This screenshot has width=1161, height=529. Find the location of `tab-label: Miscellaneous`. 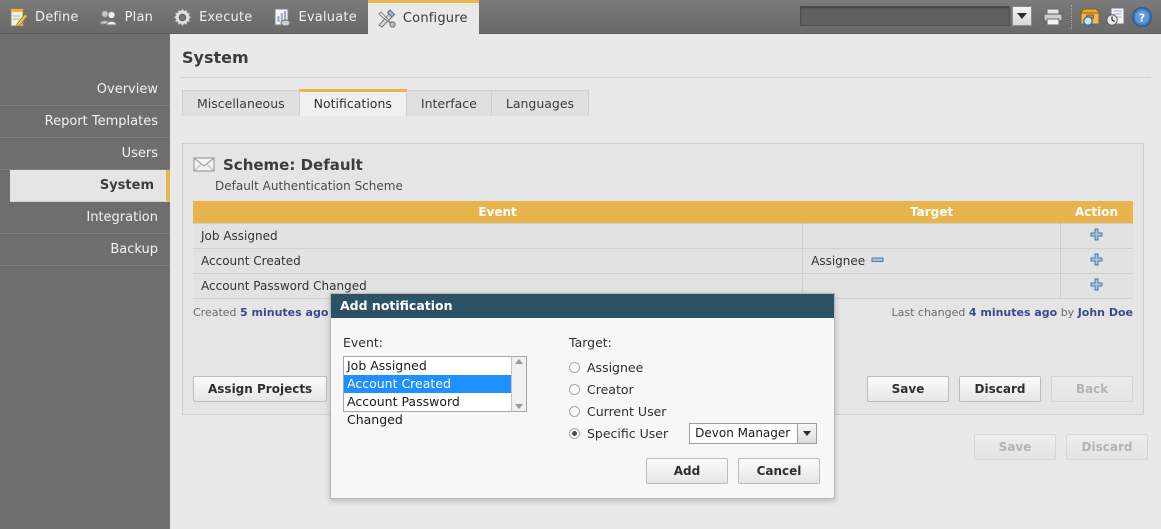

tab-label: Miscellaneous is located at coordinates (241, 103).